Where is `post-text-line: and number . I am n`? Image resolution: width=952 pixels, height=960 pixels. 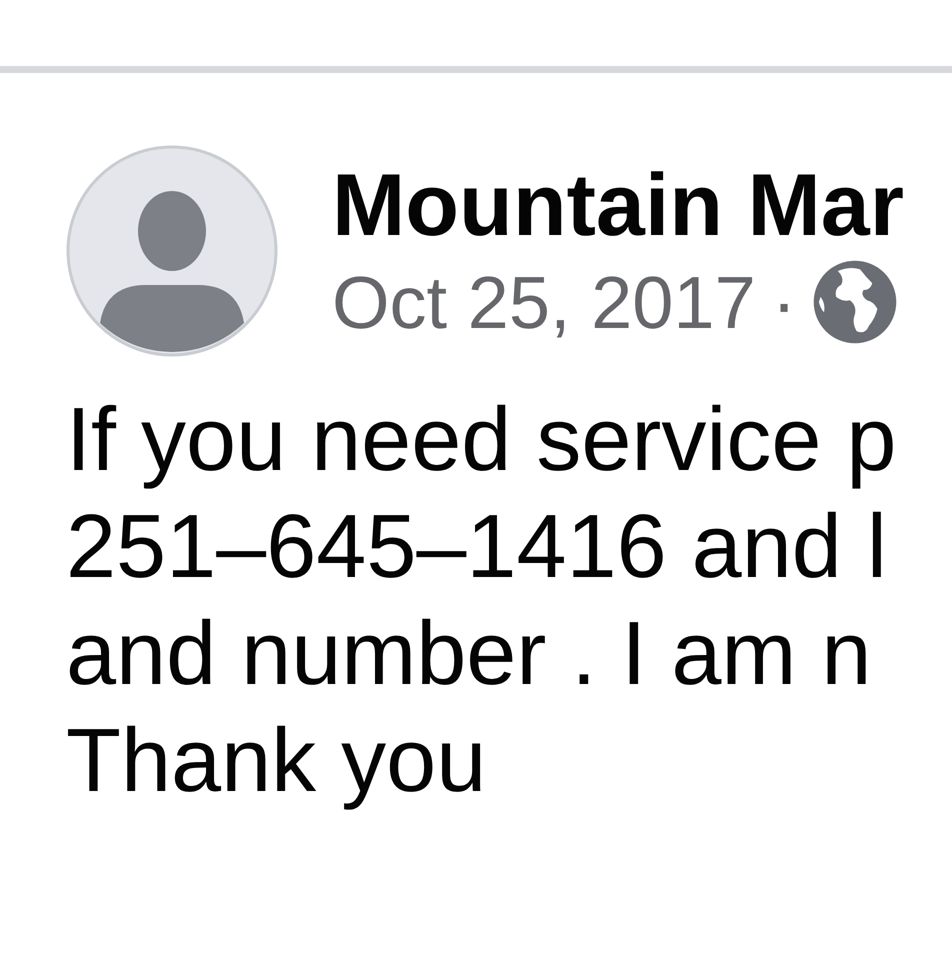 post-text-line: and number . I am n is located at coordinates (469, 654).